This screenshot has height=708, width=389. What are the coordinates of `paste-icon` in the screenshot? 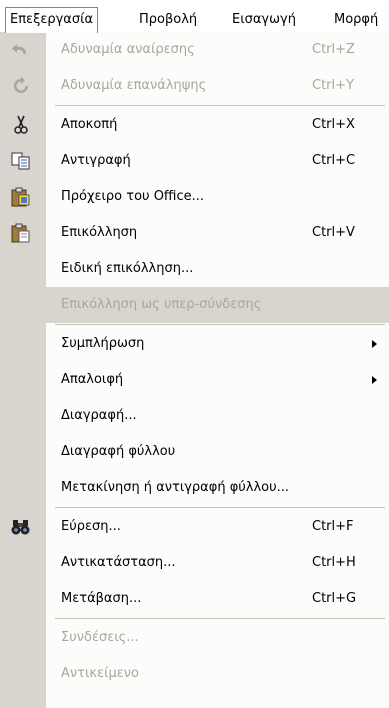 It's located at (21, 233).